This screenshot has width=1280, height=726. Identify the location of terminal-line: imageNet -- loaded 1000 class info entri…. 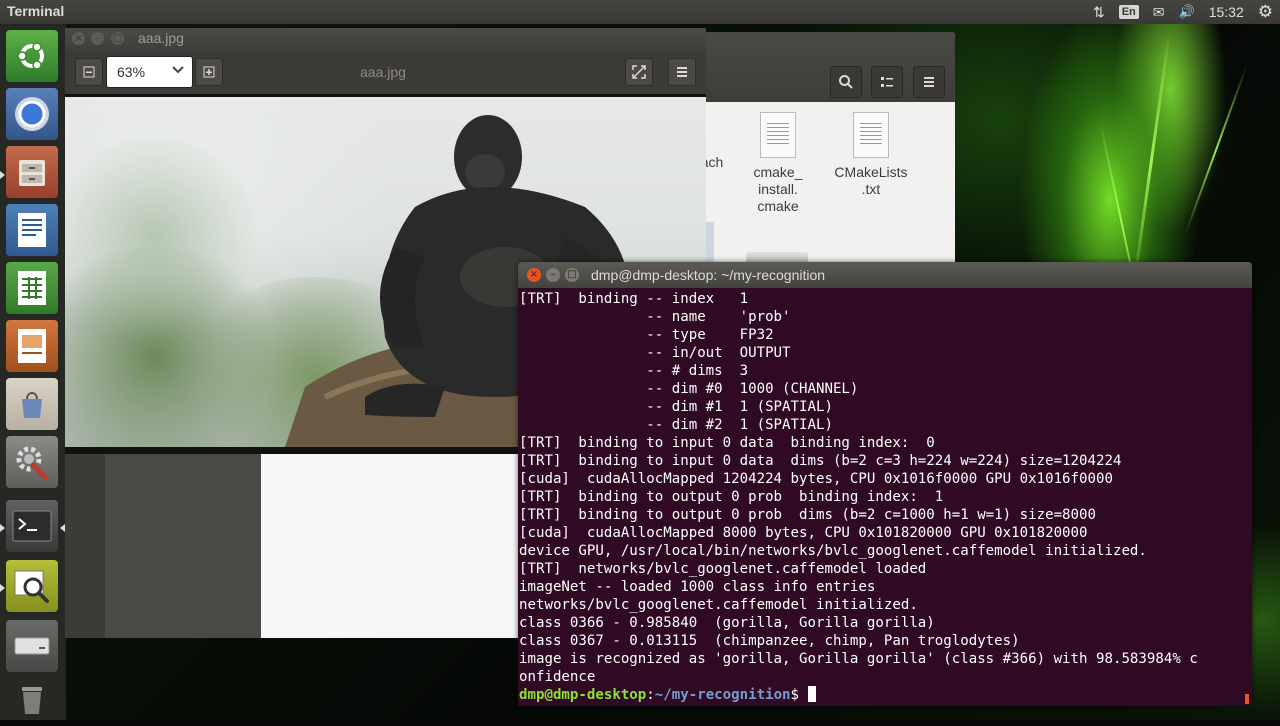
(697, 587).